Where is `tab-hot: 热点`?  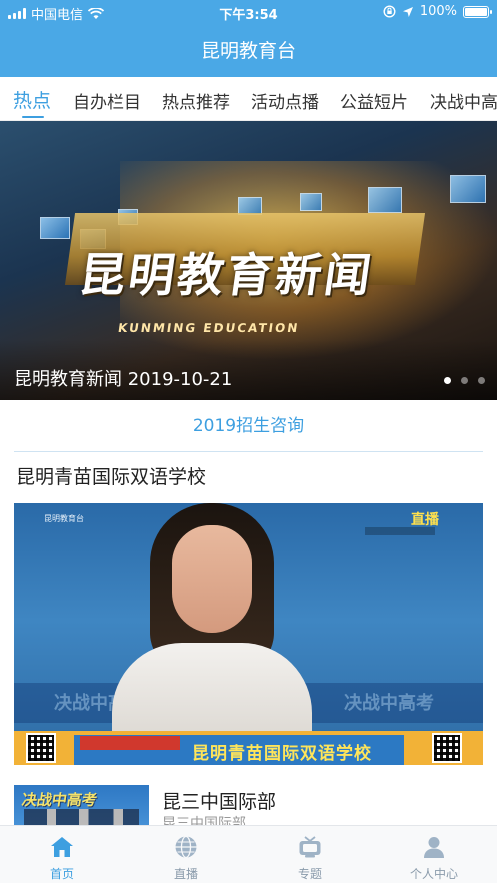 tab-hot: 热点 is located at coordinates (32, 99).